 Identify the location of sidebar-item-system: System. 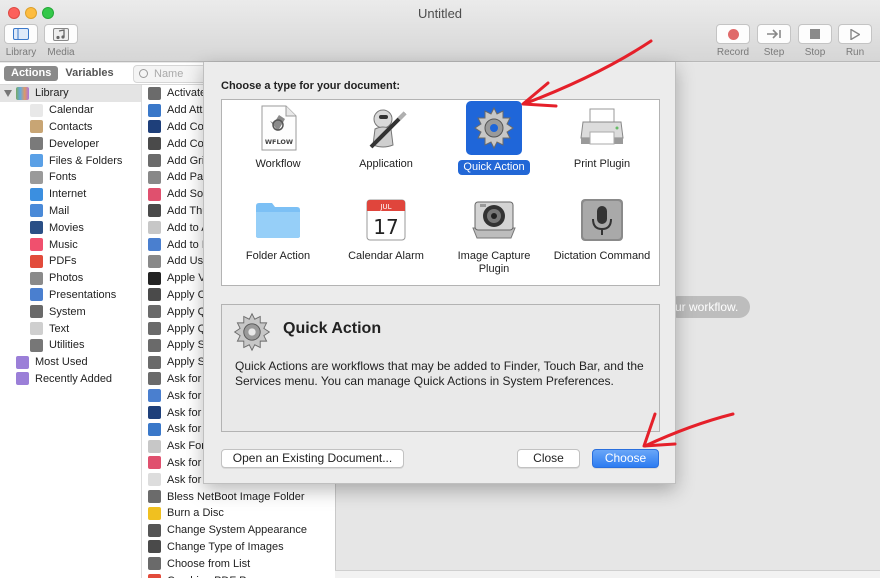
(70, 311).